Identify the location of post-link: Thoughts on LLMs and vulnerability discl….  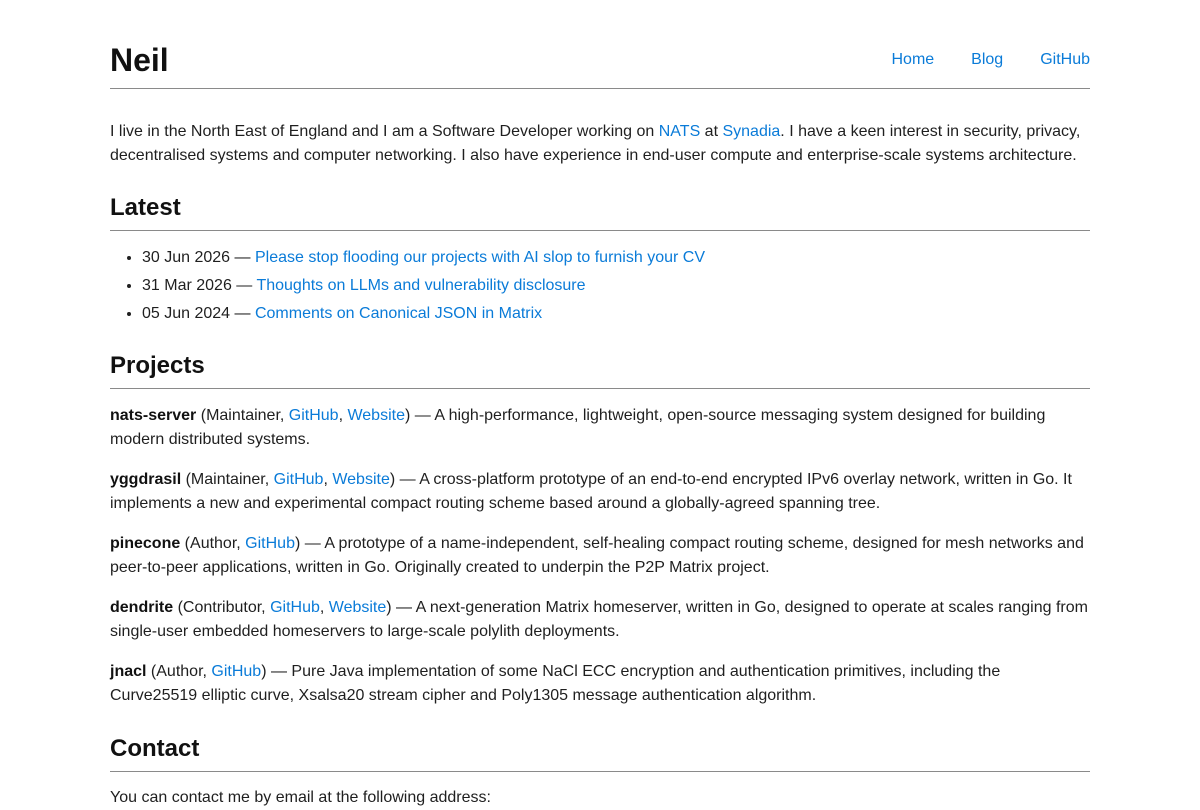
(420, 285).